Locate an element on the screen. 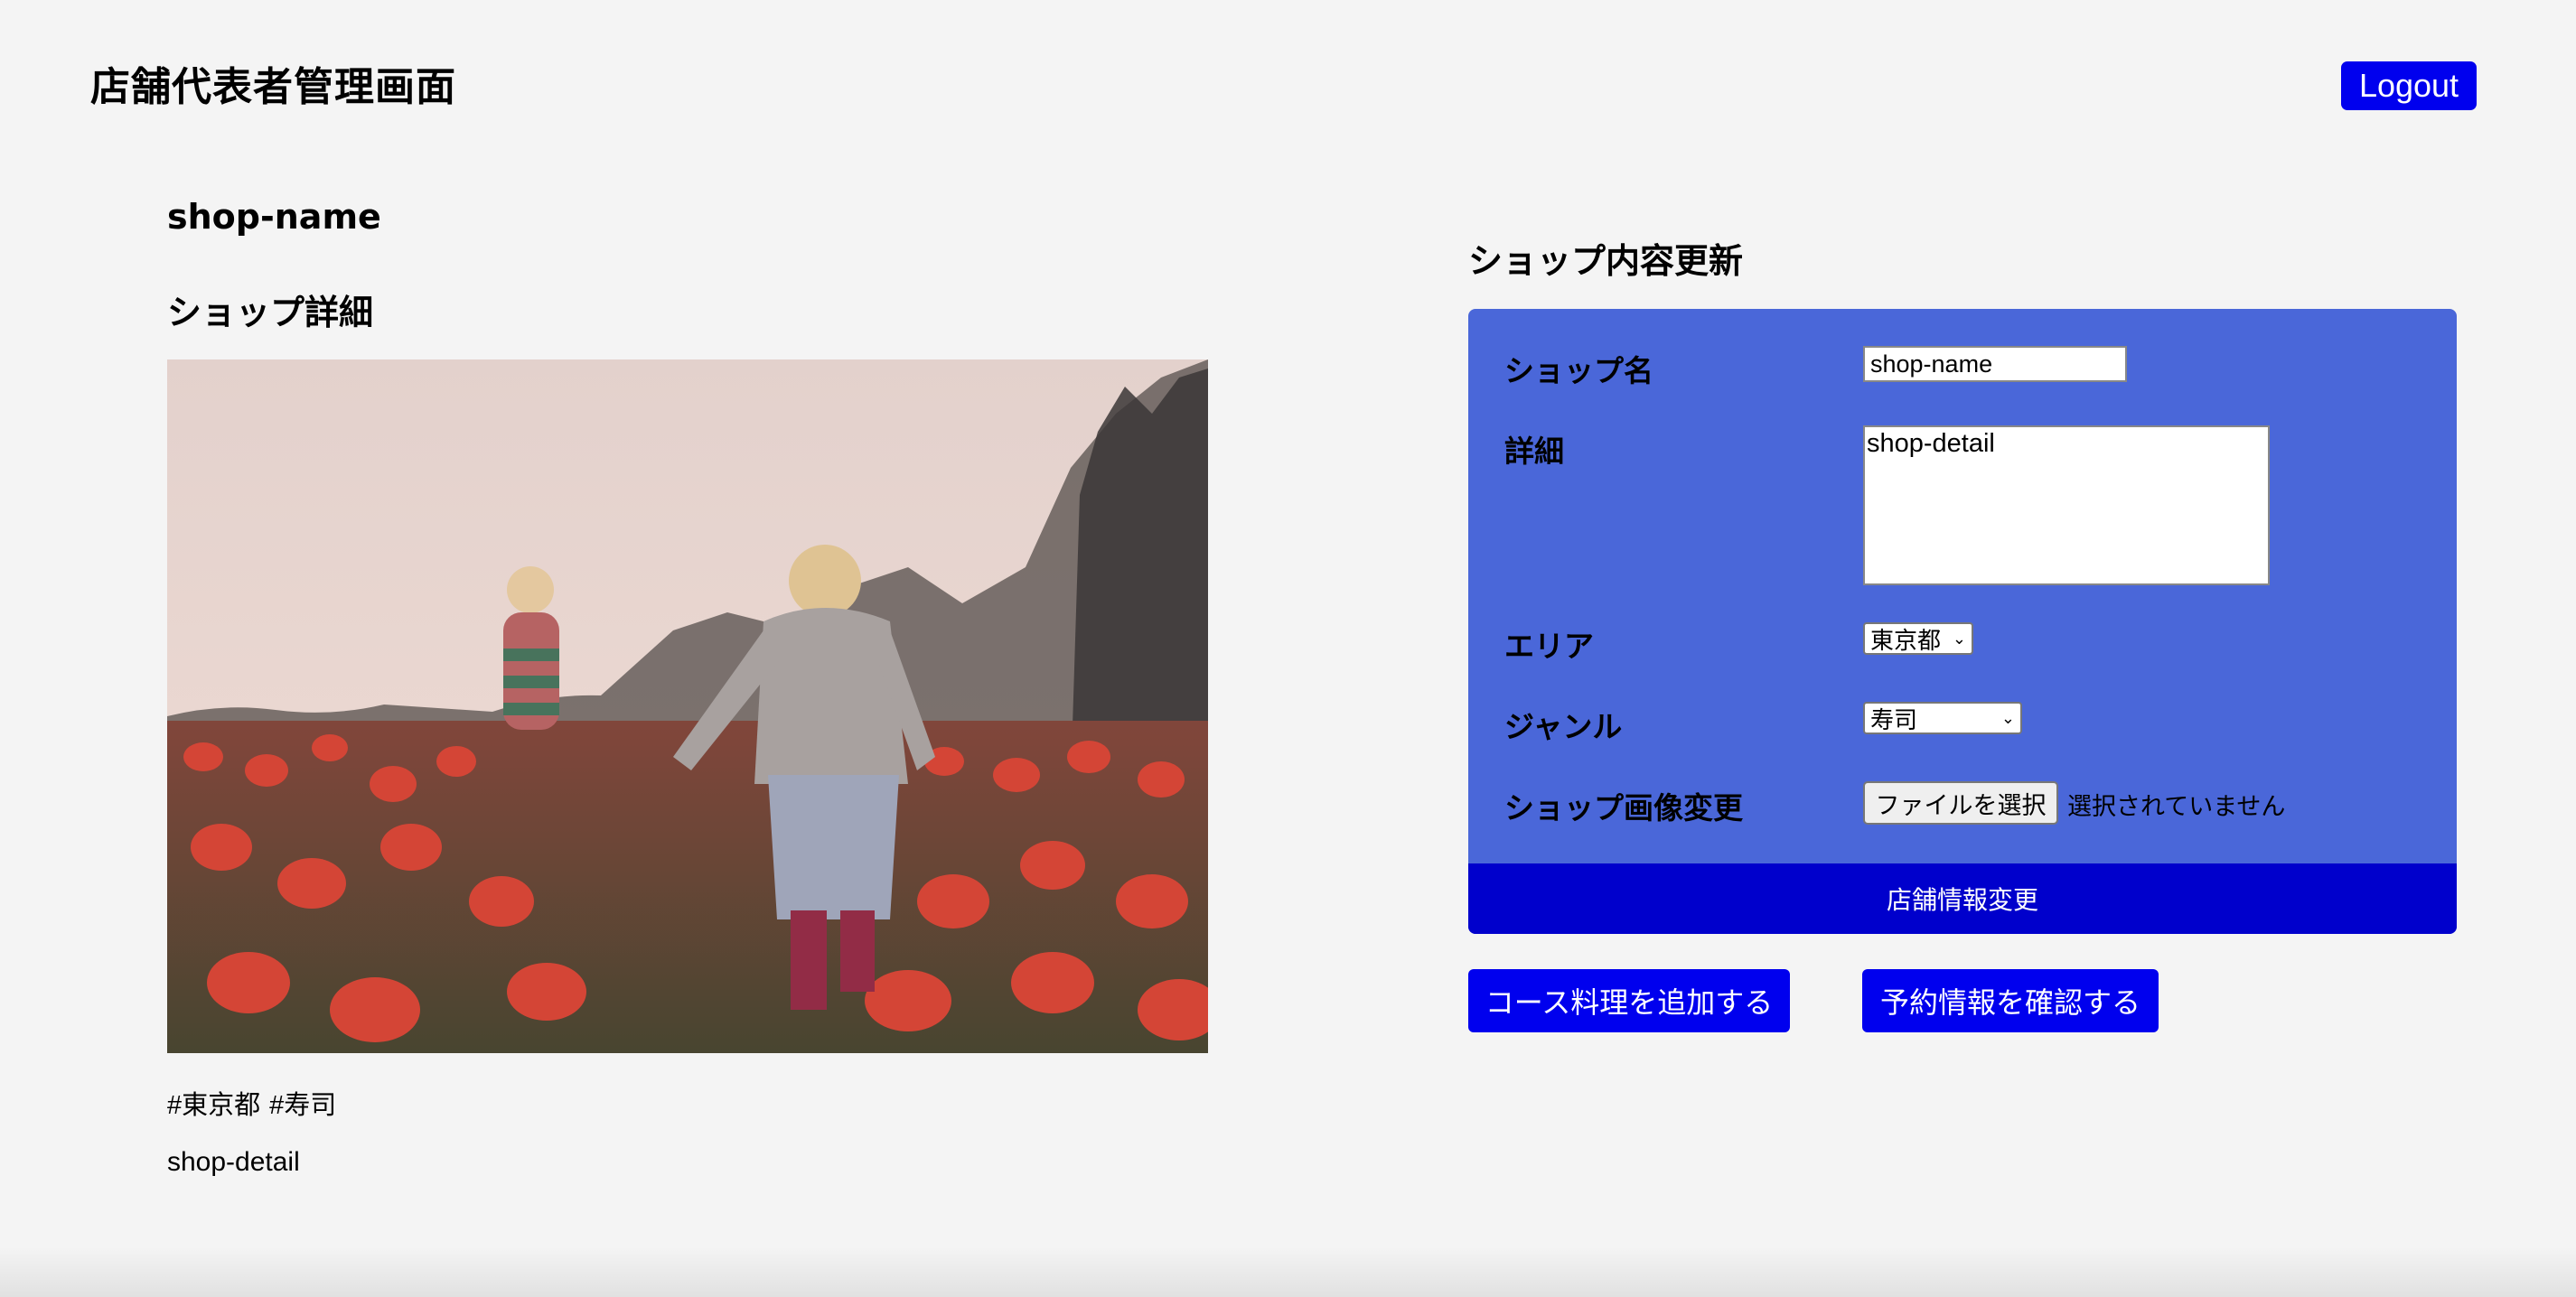 This screenshot has height=1297, width=2576. add-course-button: コース料理を追加する is located at coordinates (1629, 1000).